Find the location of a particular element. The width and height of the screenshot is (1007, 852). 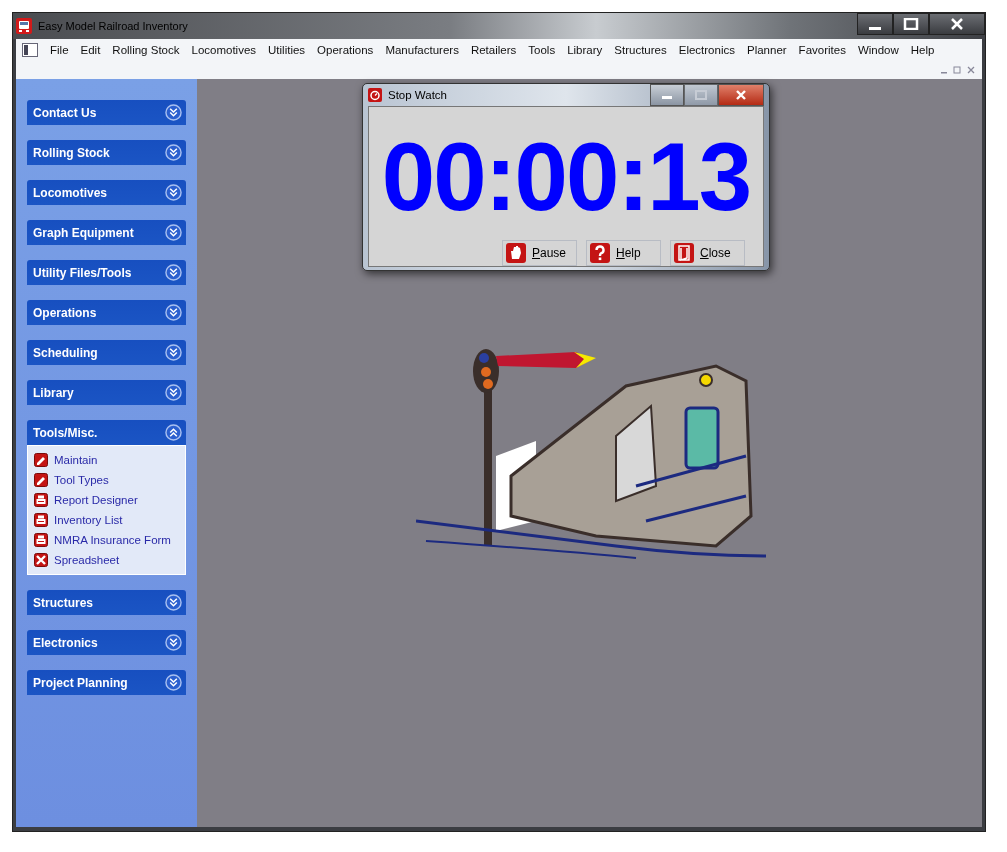

menu-item: Retailers is located at coordinates (493, 50).